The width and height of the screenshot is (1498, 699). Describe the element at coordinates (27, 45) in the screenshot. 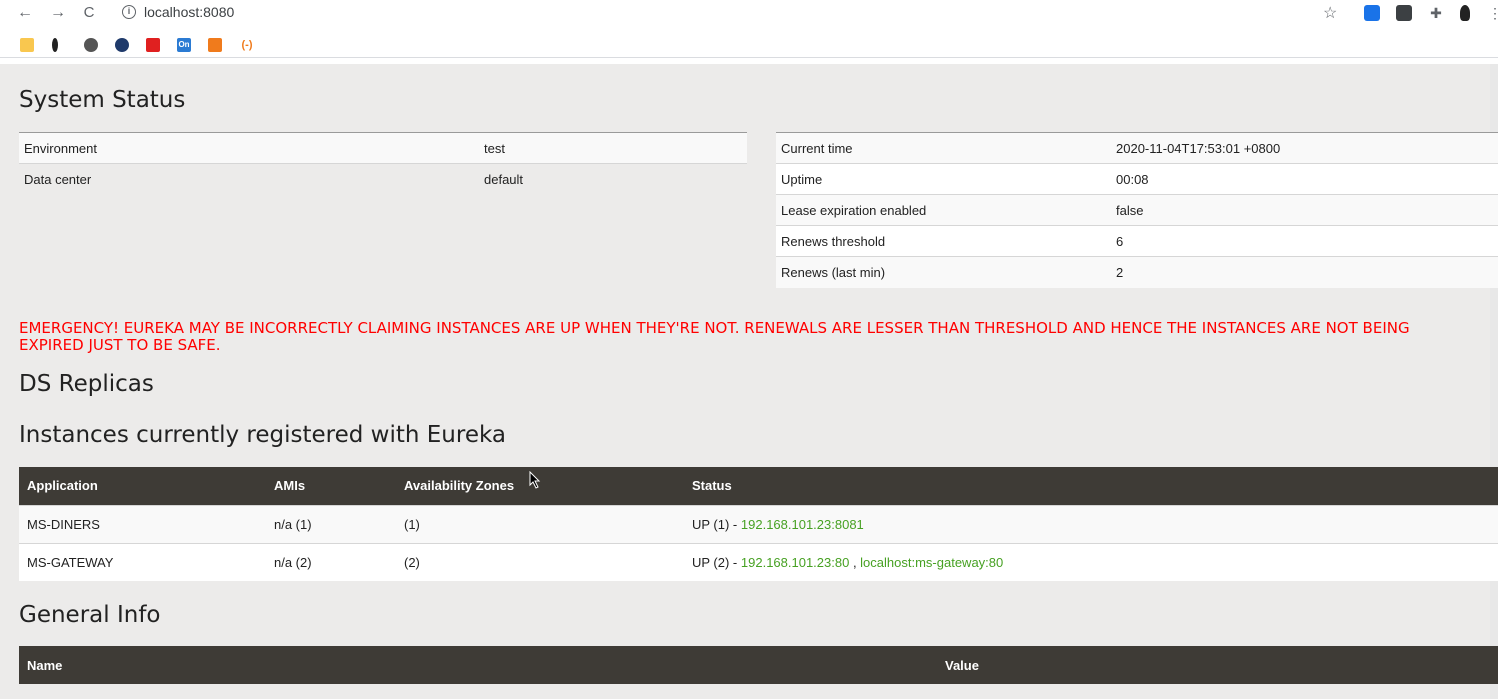

I see `folder-icon` at that location.